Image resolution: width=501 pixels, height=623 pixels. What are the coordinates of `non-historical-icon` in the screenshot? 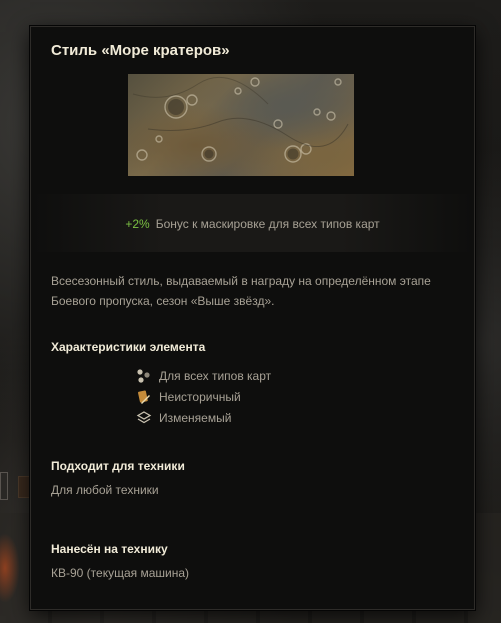 It's located at (144, 397).